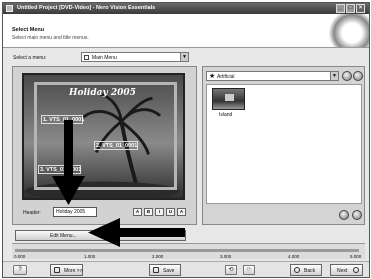  What do you see at coordinates (350, 8) in the screenshot?
I see `maximize-button: □` at bounding box center [350, 8].